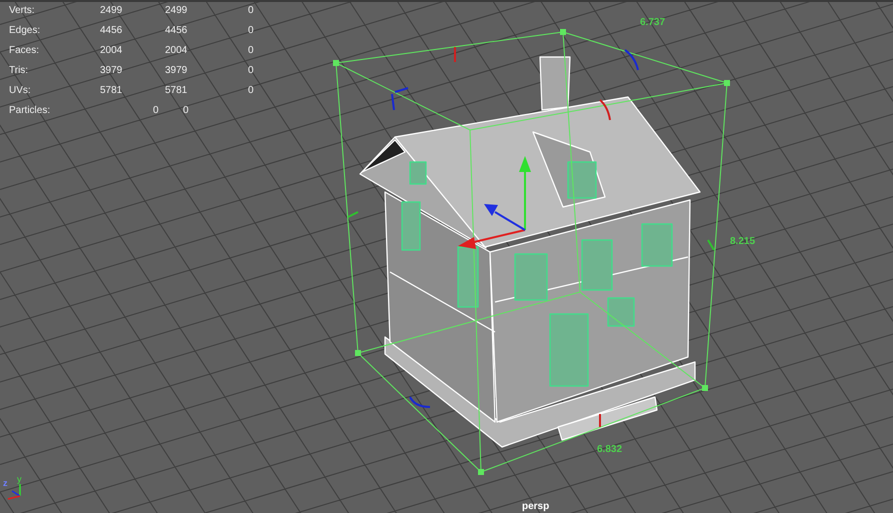  I want to click on axis-indicator-icon, so click(14, 492).